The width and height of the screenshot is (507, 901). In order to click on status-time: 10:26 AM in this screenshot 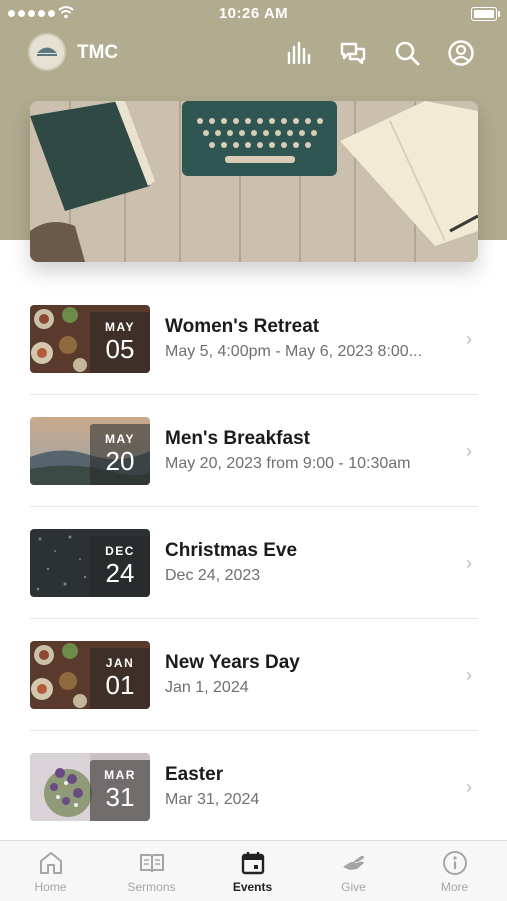, I will do `click(253, 13)`.